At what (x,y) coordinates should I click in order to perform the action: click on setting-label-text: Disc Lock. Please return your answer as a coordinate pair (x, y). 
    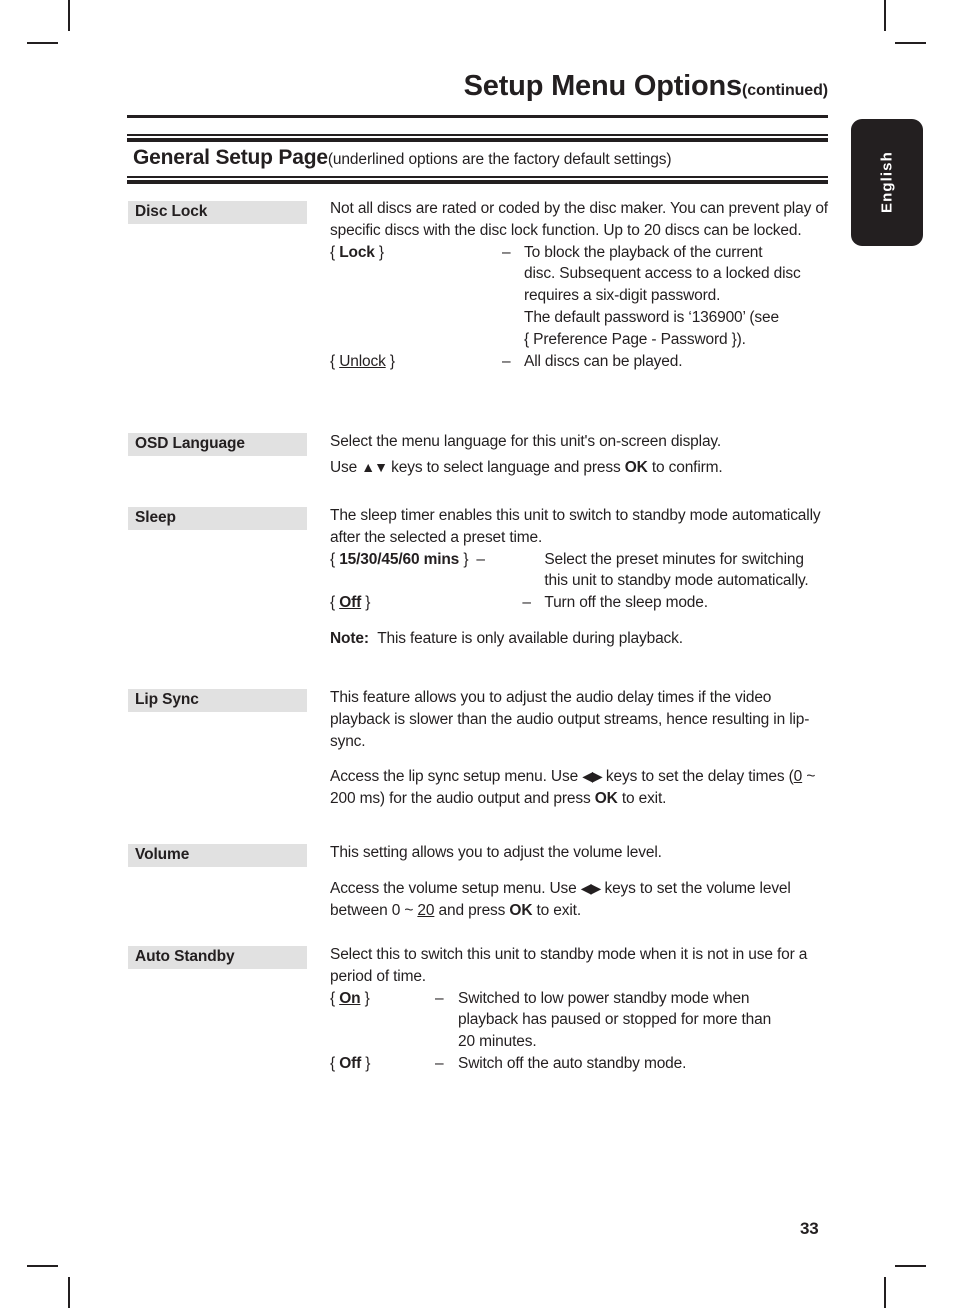
    Looking at the image, I should click on (171, 211).